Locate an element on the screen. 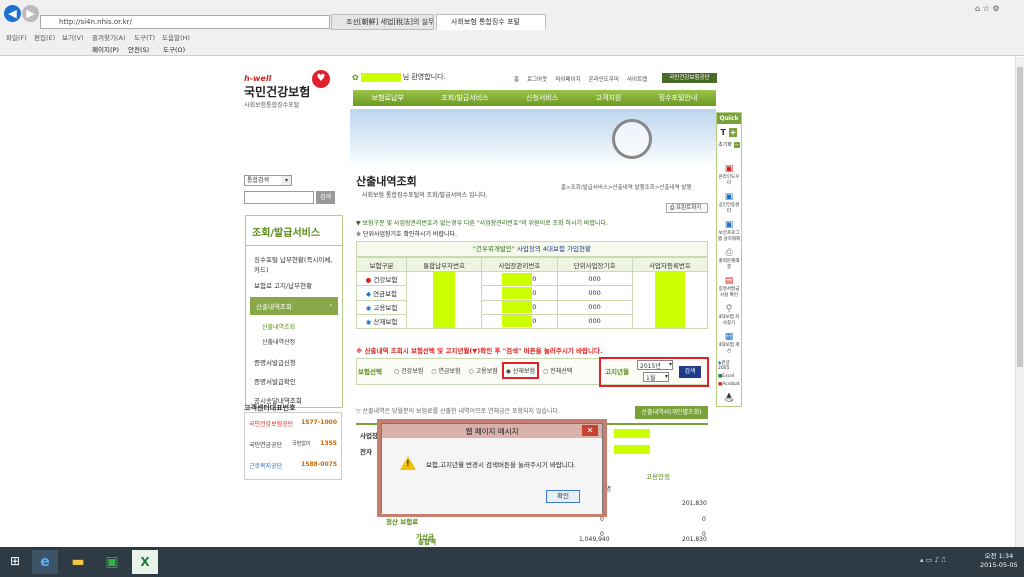 This screenshot has width=1024, height=577. radio-employment: ○ 고용보험 is located at coordinates (483, 370).